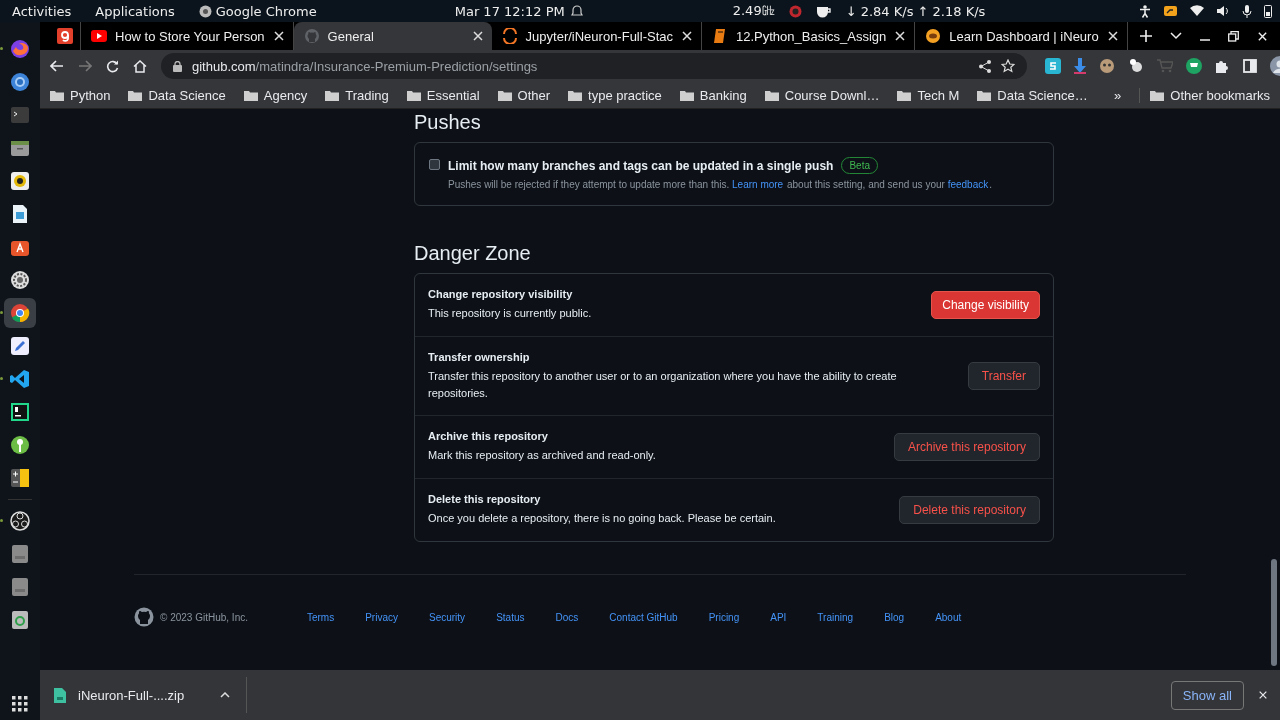 This screenshot has width=1280, height=720. I want to click on bookmark: type practice, so click(615, 95).